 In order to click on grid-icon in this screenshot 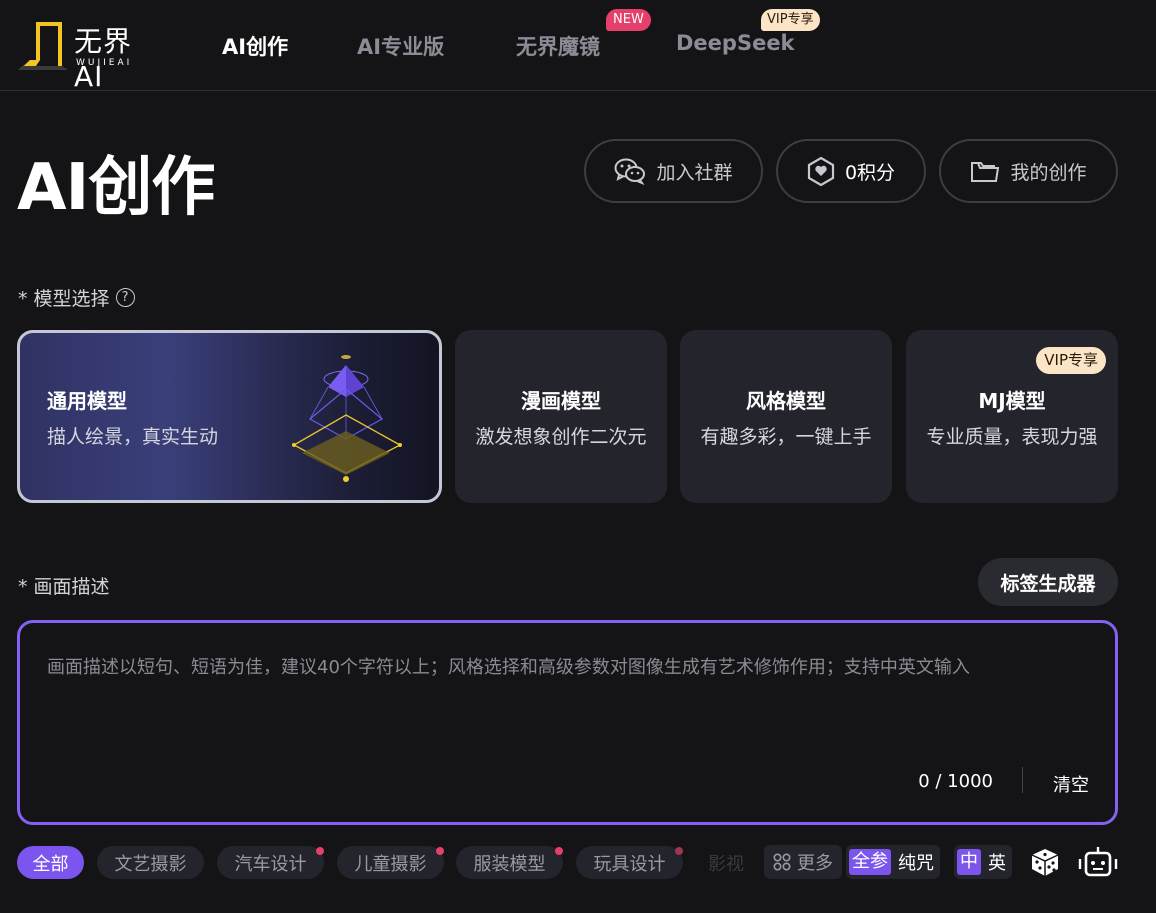, I will do `click(782, 862)`.